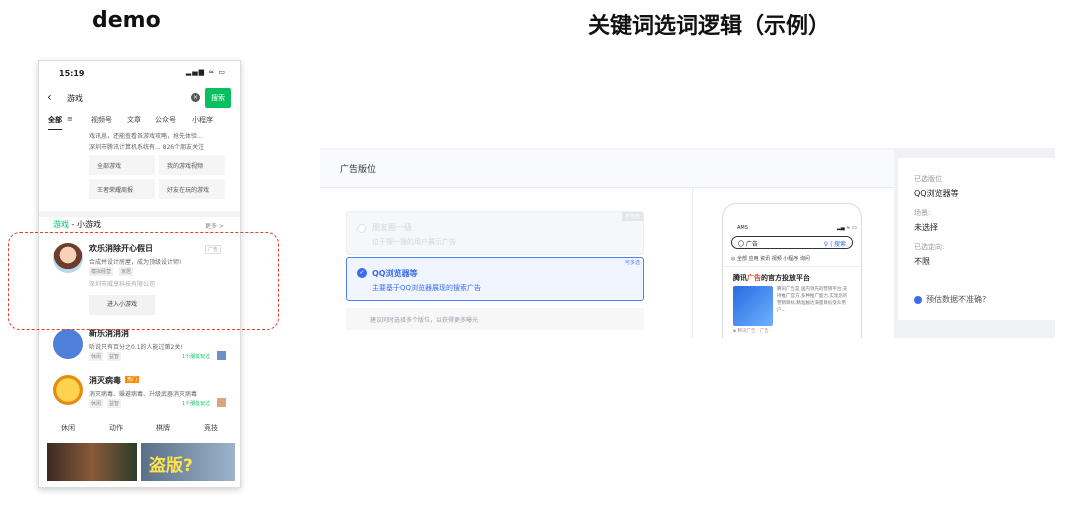 The image size is (1080, 505). What do you see at coordinates (49, 97) in the screenshot?
I see `back-arrow-icon: ‹` at bounding box center [49, 97].